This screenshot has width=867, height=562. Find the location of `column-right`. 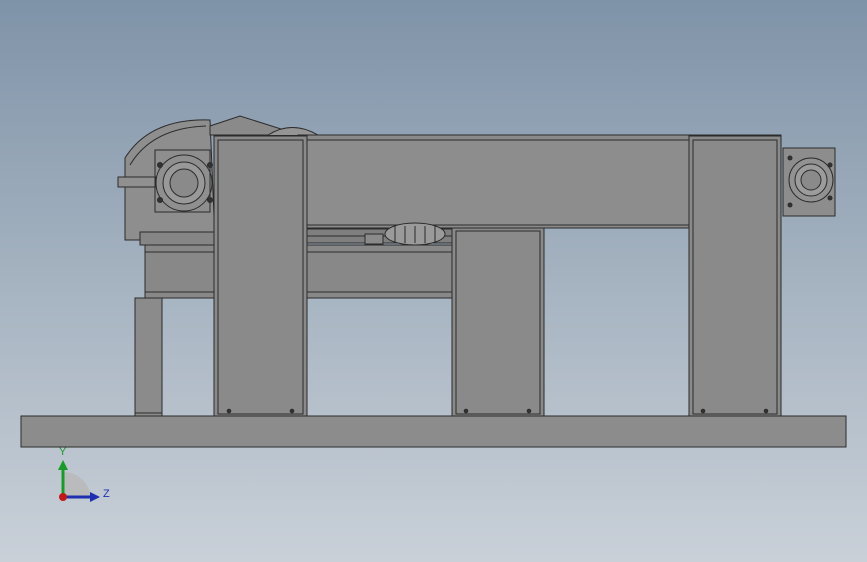

column-right is located at coordinates (735, 276).